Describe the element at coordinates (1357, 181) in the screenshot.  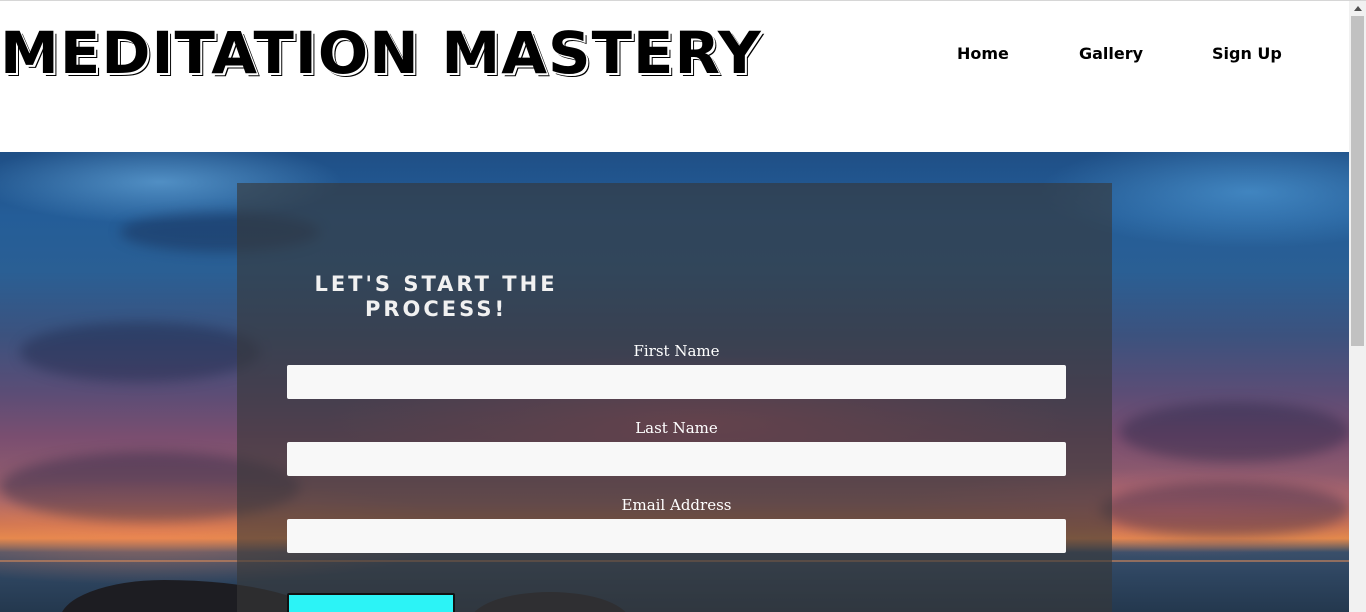
I see `scrollbar-thumb` at that location.